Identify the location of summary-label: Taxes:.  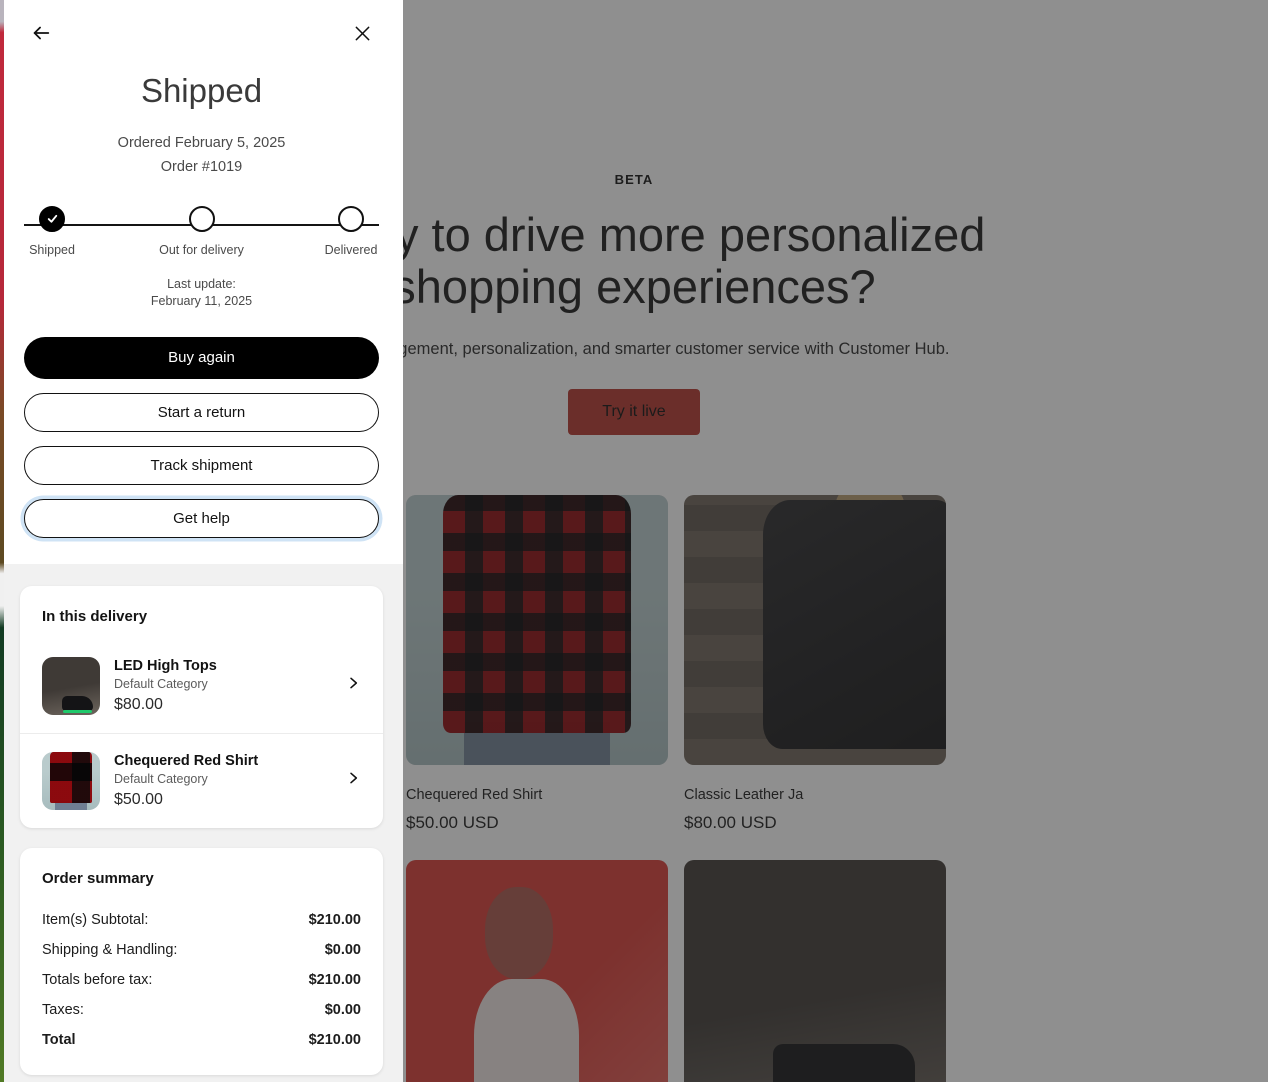
(63, 1009).